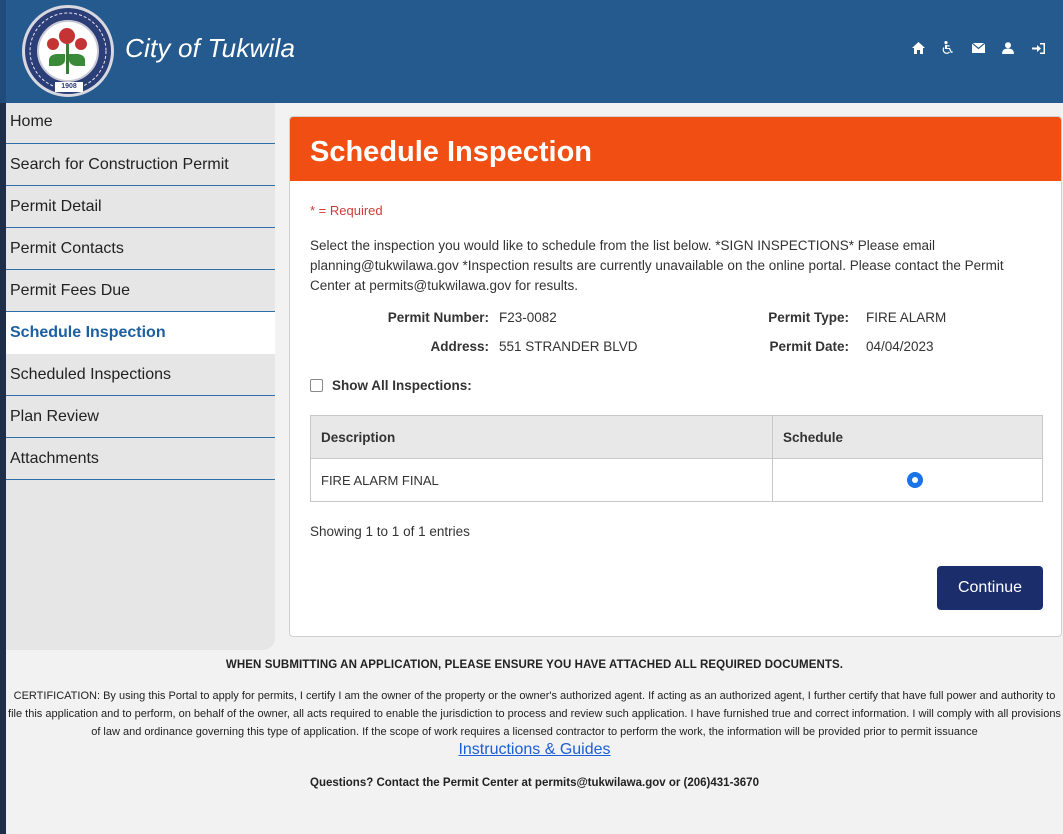  I want to click on permit-number-value: F23-0082, so click(528, 317).